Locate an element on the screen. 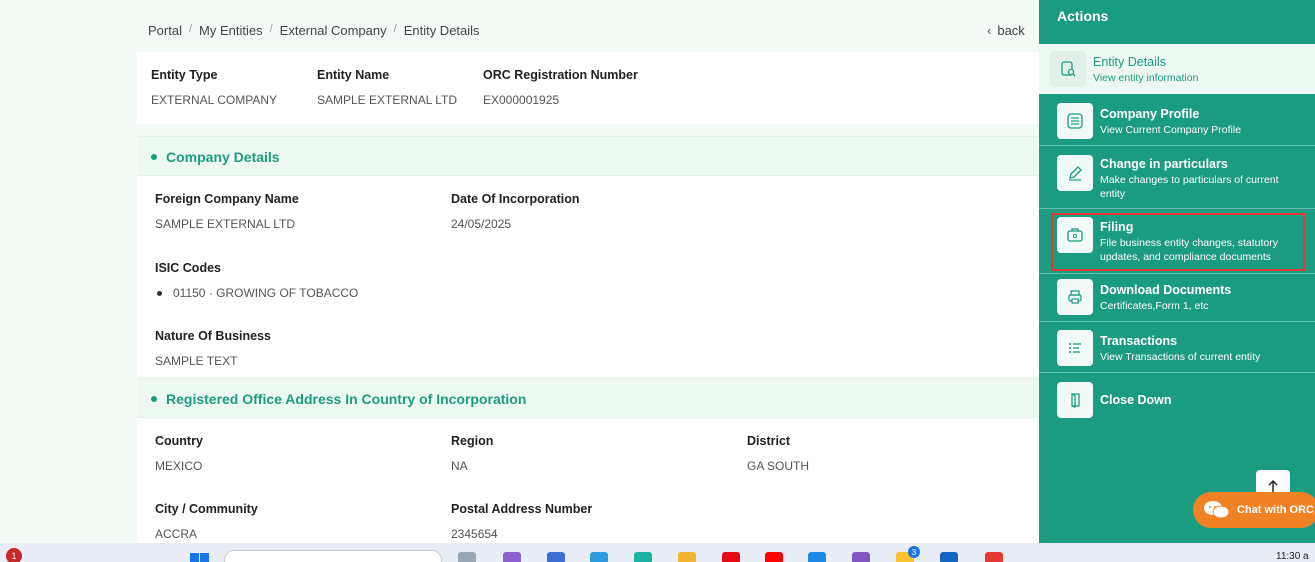  chat-bubble-icon is located at coordinates (1217, 510).